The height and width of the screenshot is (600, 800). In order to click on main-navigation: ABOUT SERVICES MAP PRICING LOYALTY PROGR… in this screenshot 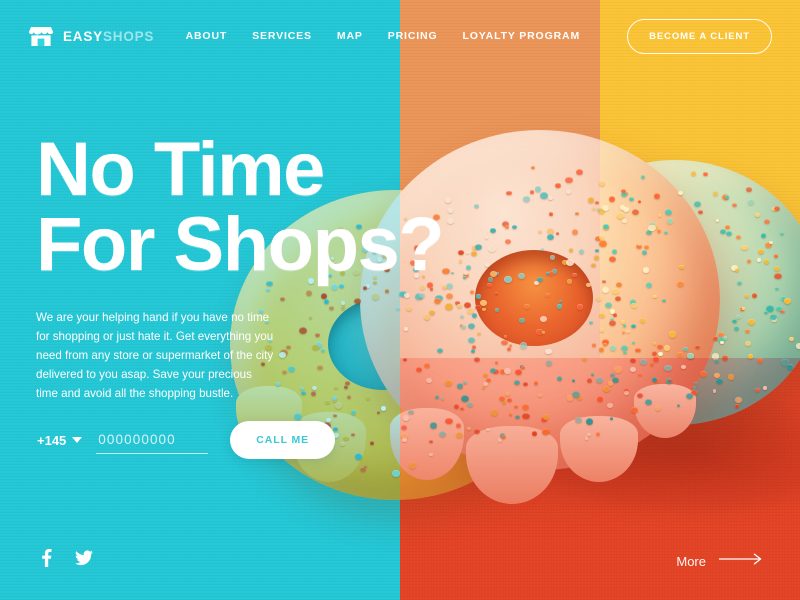, I will do `click(479, 36)`.